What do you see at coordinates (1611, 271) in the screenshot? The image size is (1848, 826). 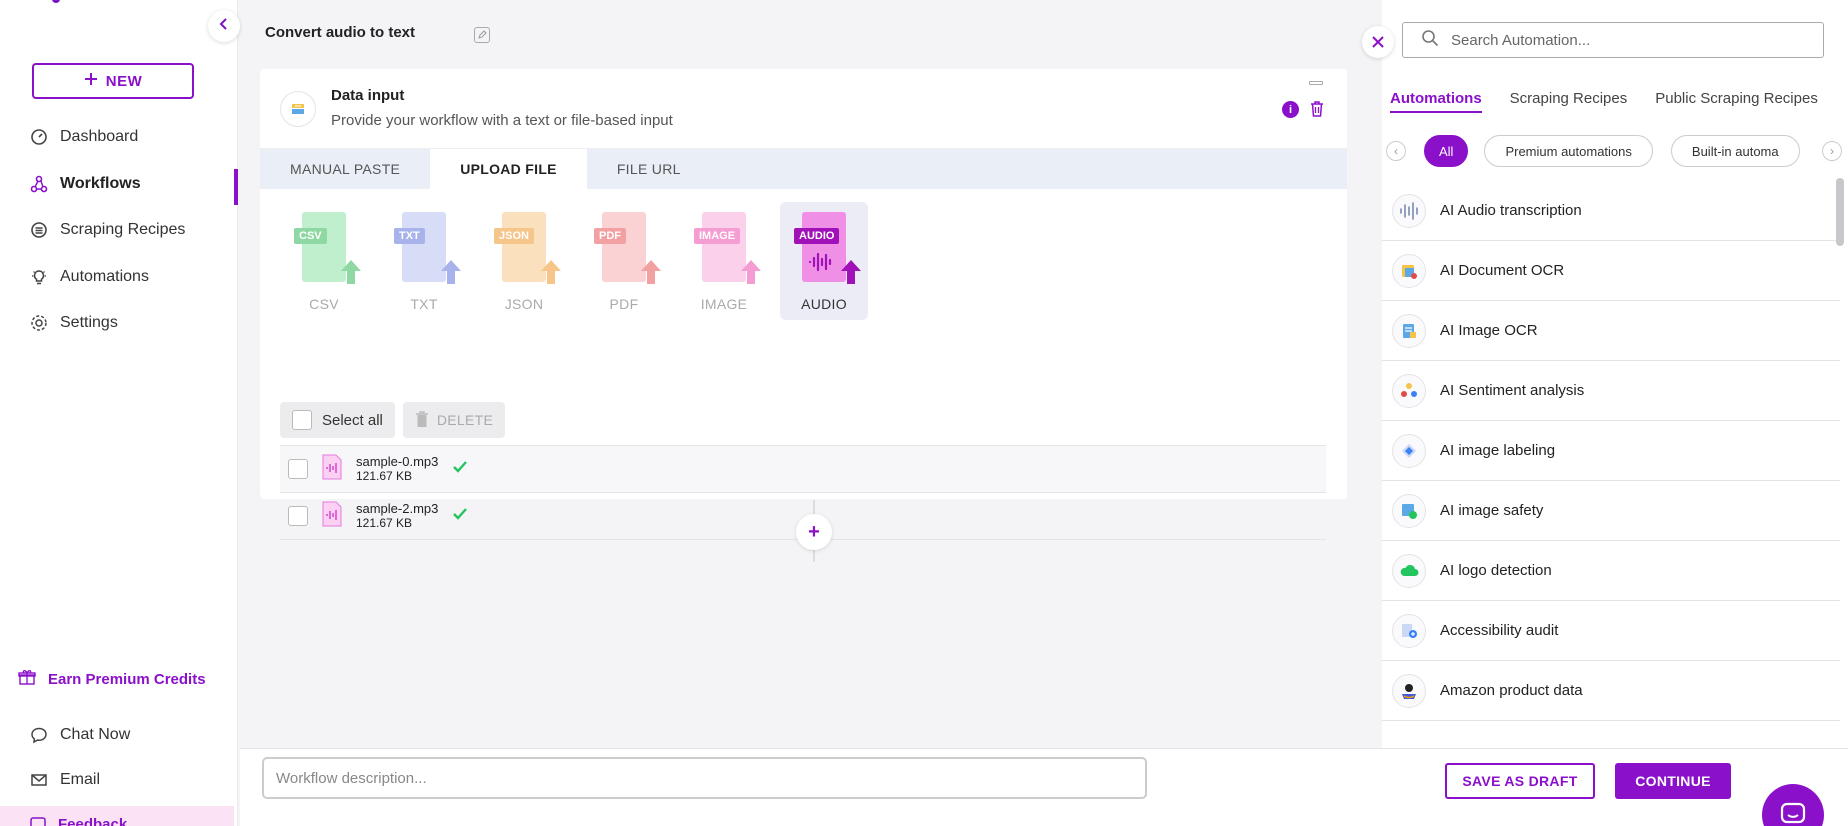 I see `list-item: AI Document OCR` at bounding box center [1611, 271].